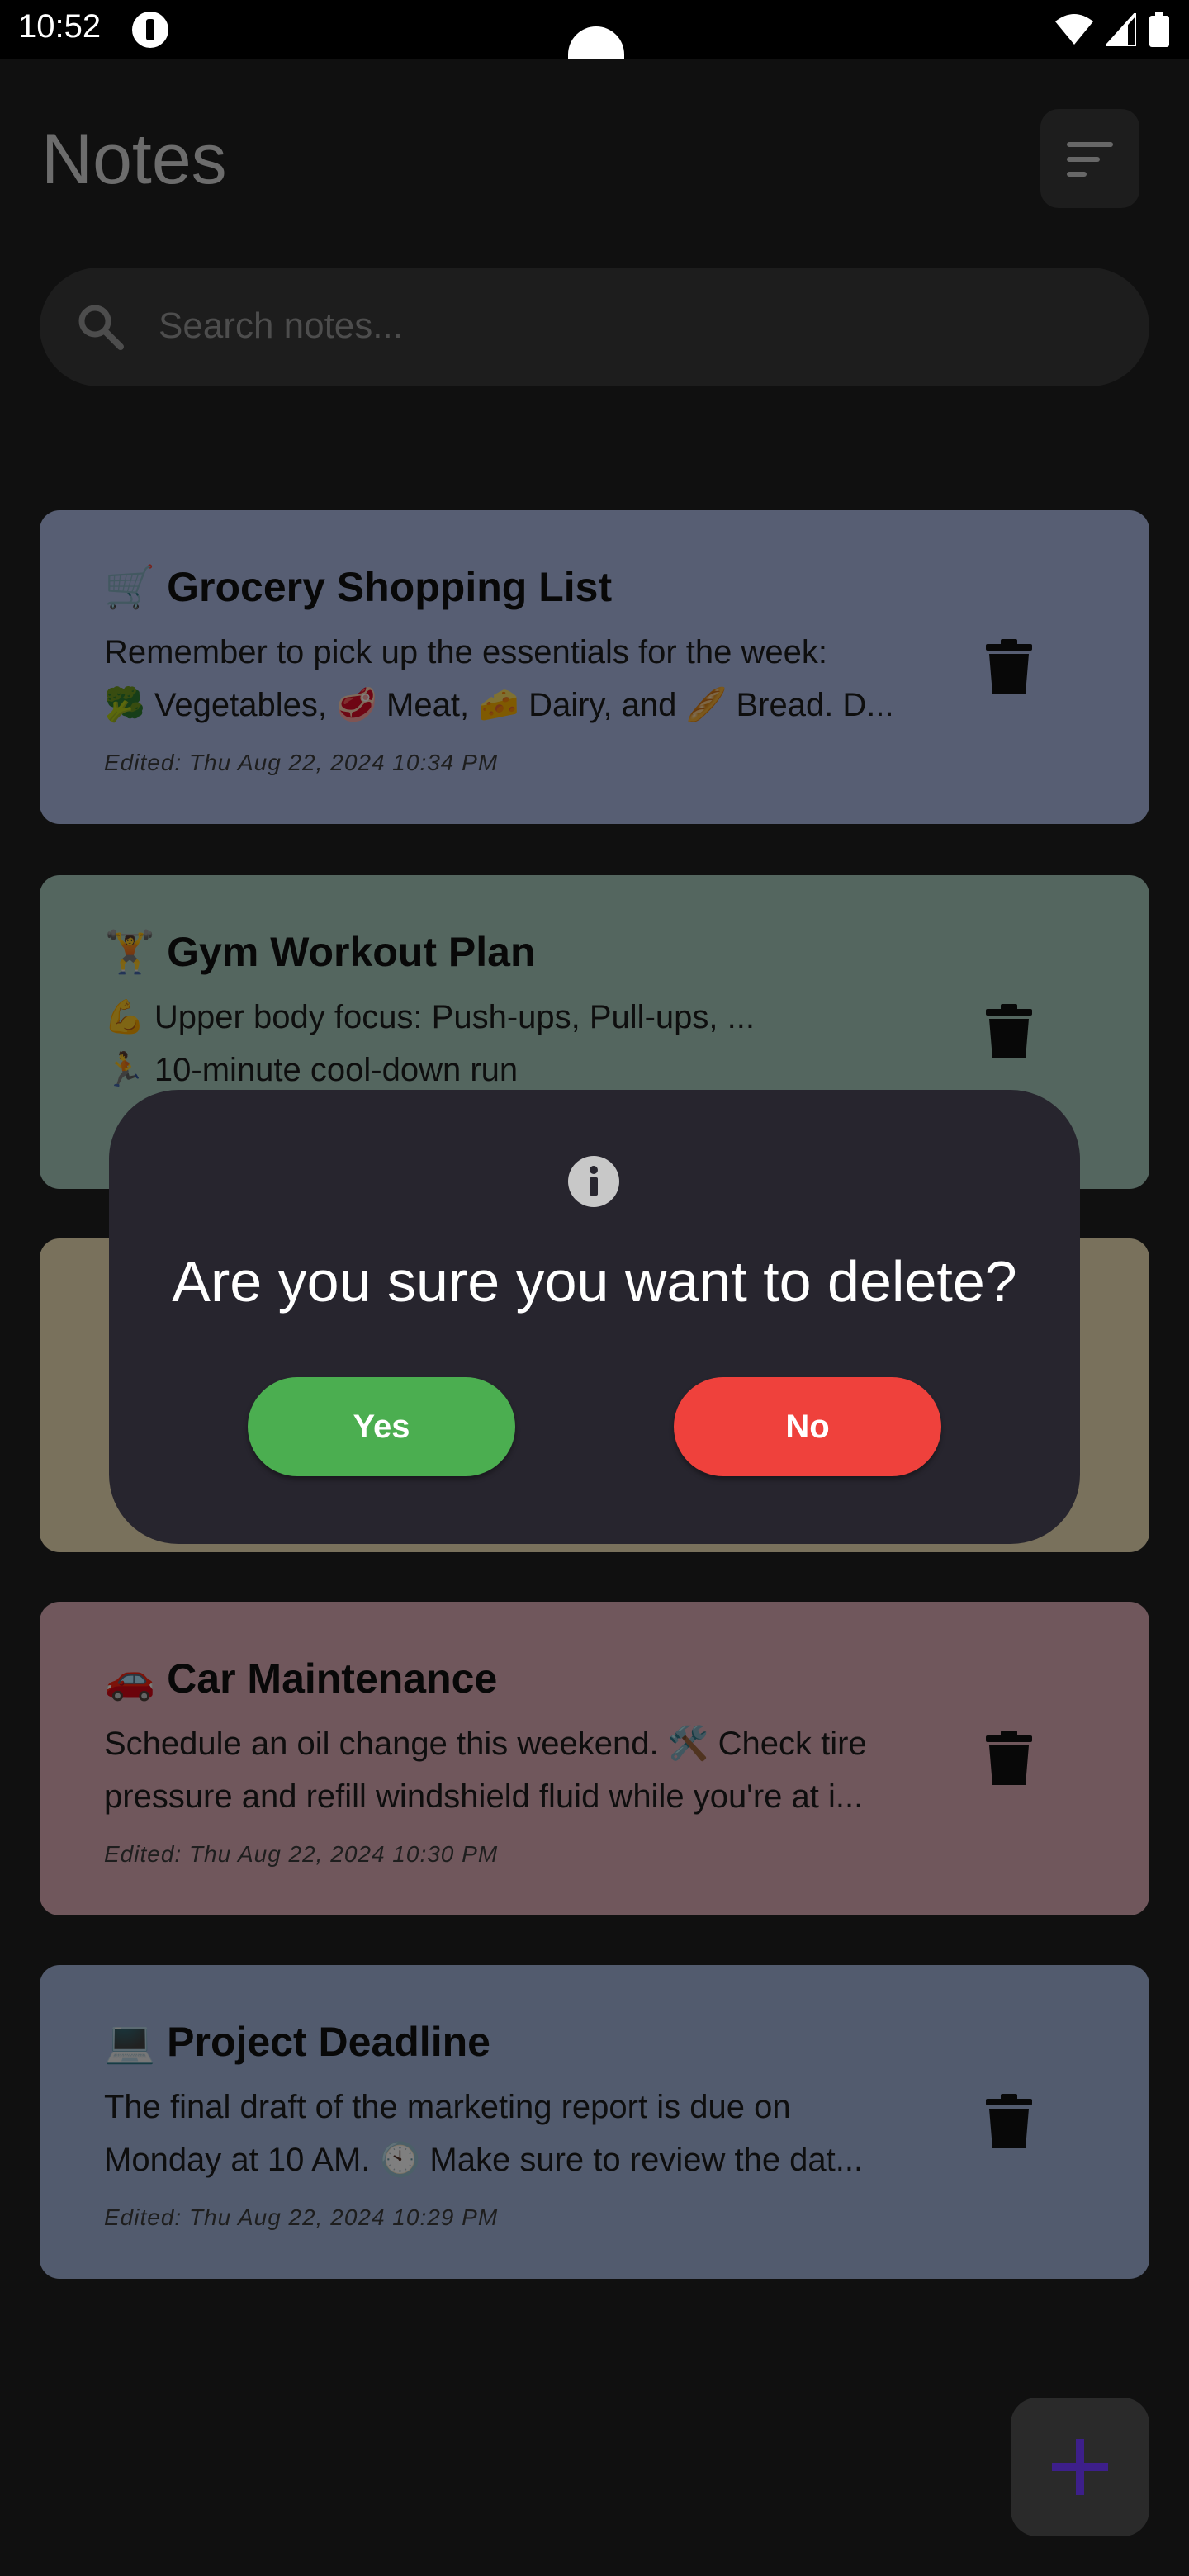 This screenshot has width=1189, height=2576. I want to click on status-icons, so click(1112, 30).